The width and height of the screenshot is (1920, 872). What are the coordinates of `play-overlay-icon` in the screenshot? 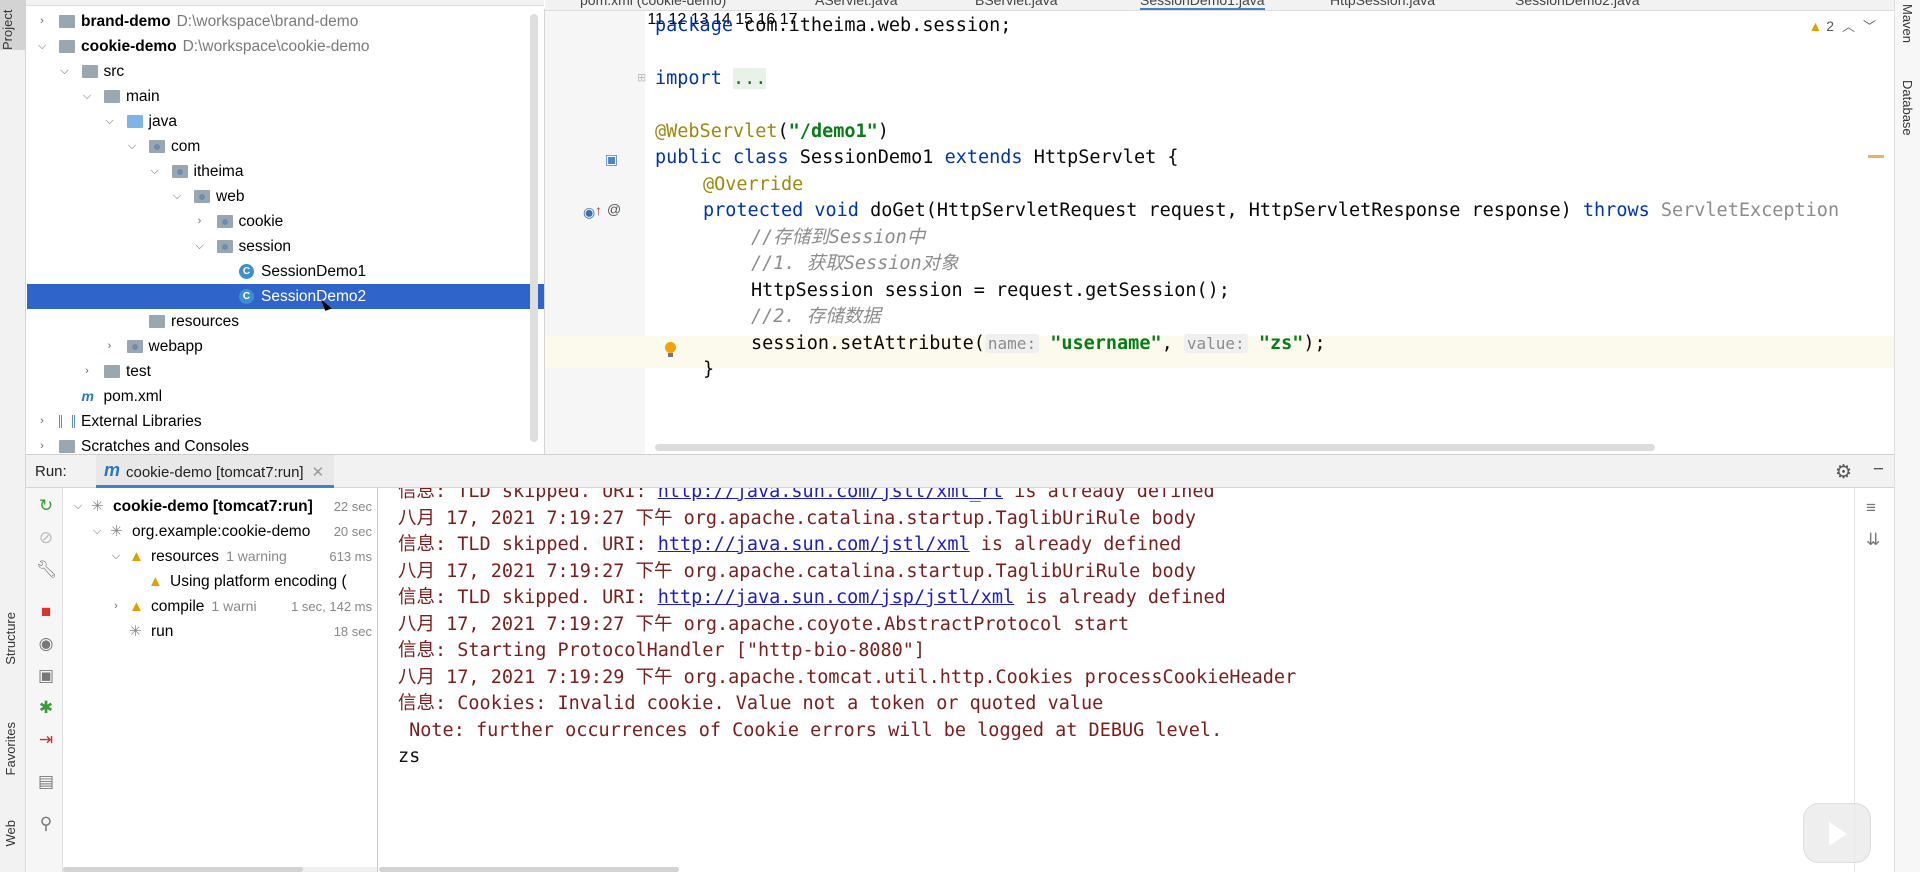 It's located at (1837, 833).